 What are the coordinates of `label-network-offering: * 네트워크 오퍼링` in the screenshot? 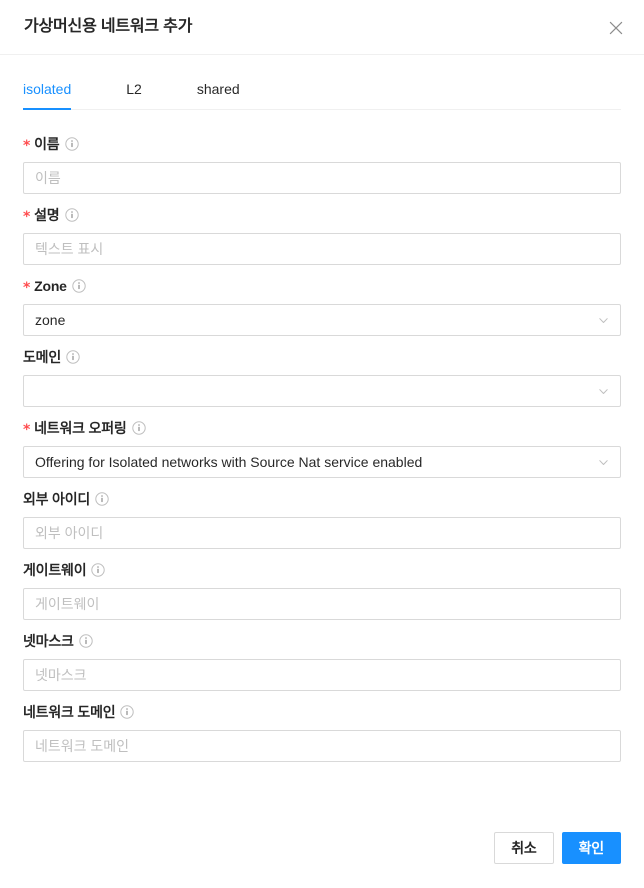 It's located at (322, 428).